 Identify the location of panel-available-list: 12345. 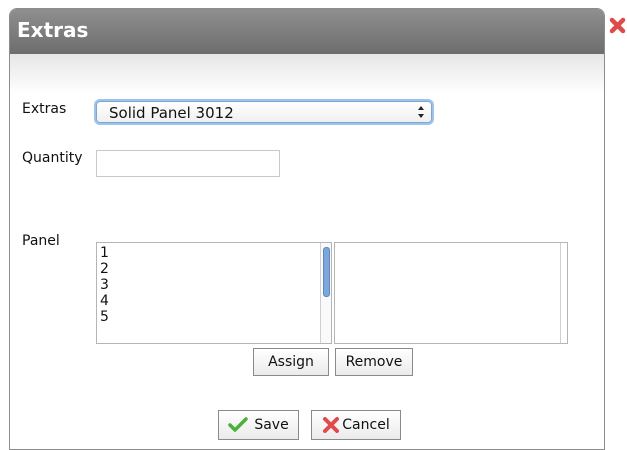
(214, 293).